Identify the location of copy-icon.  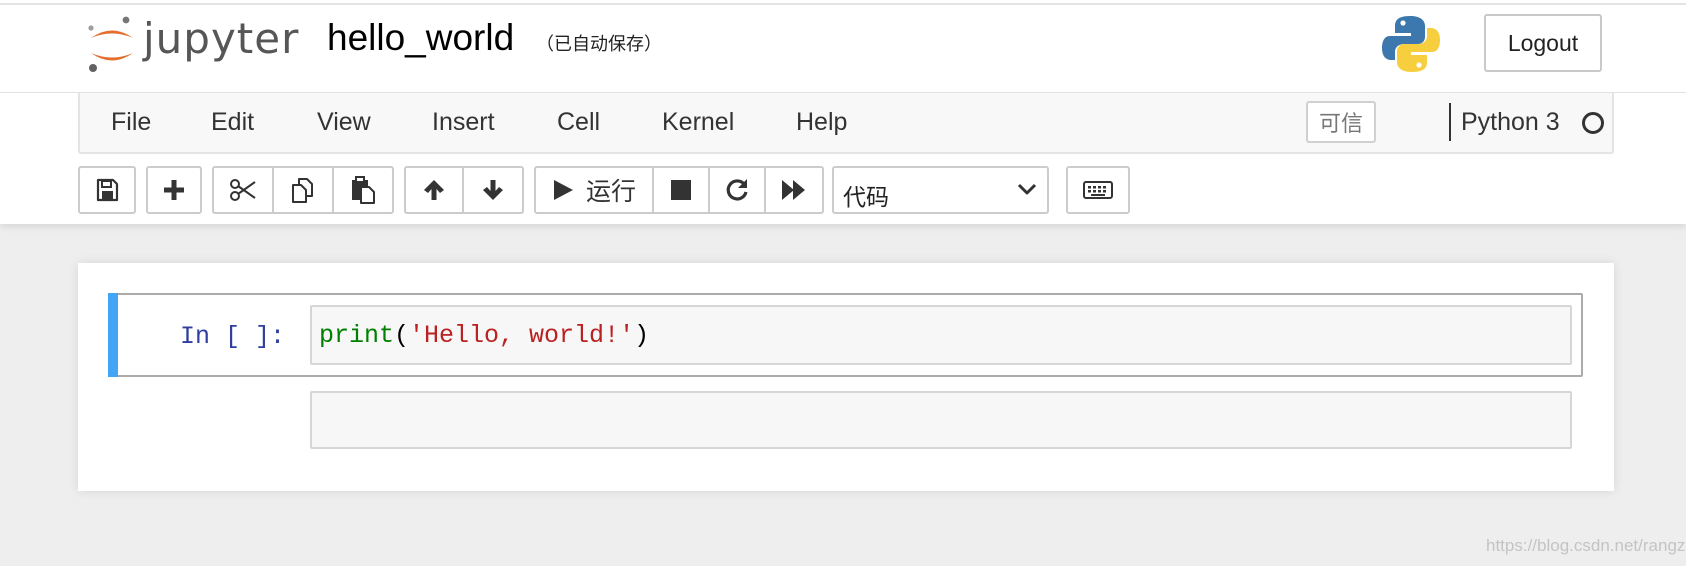
(302, 190).